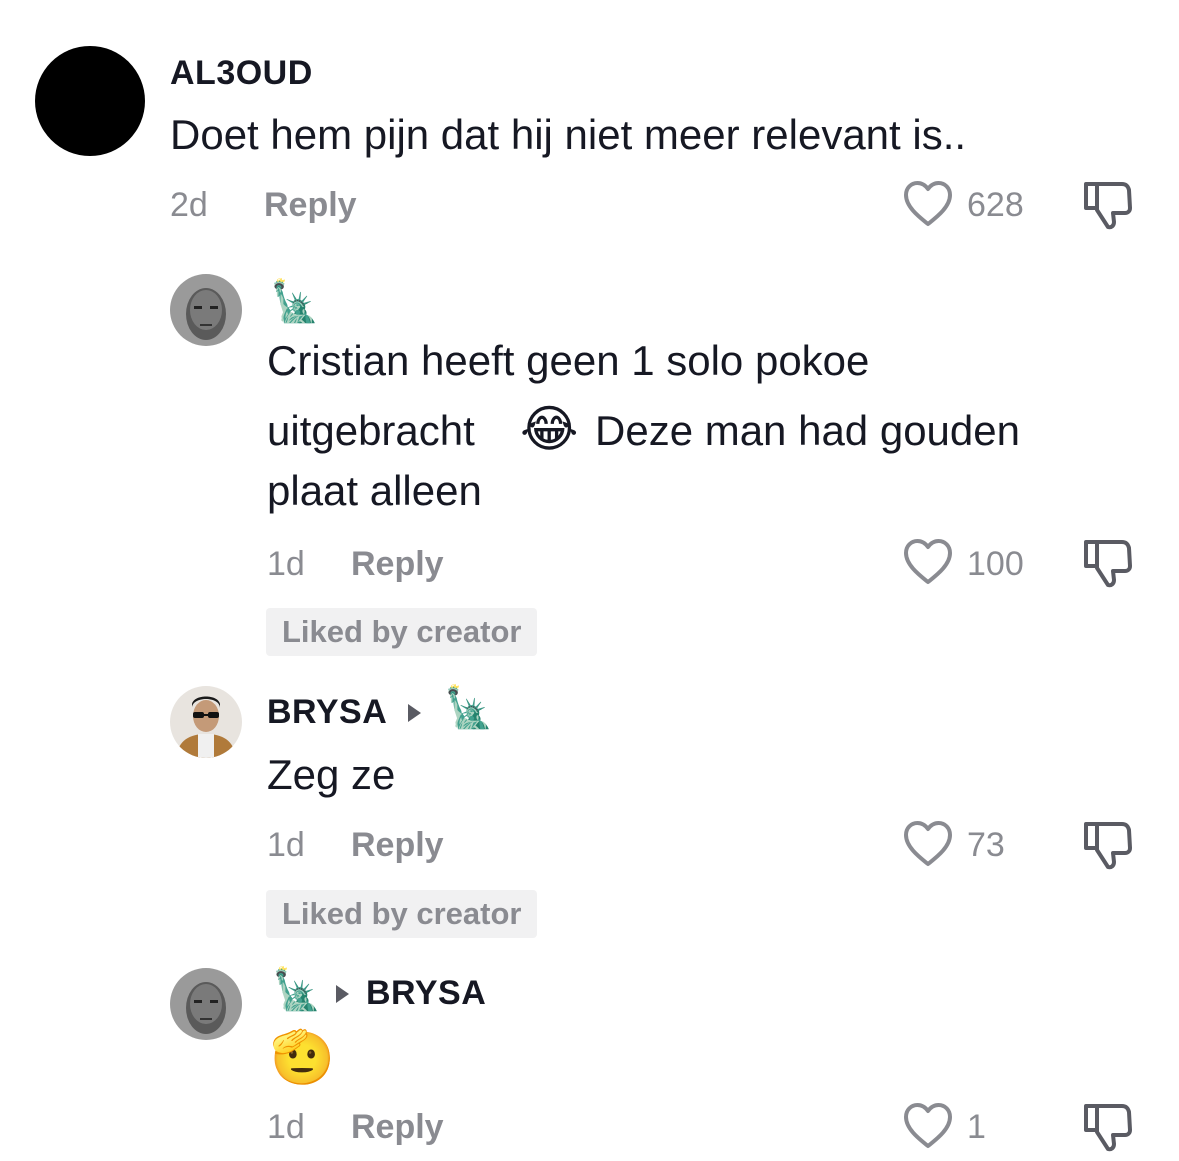 The height and width of the screenshot is (1161, 1179). I want to click on like-count: 628, so click(995, 205).